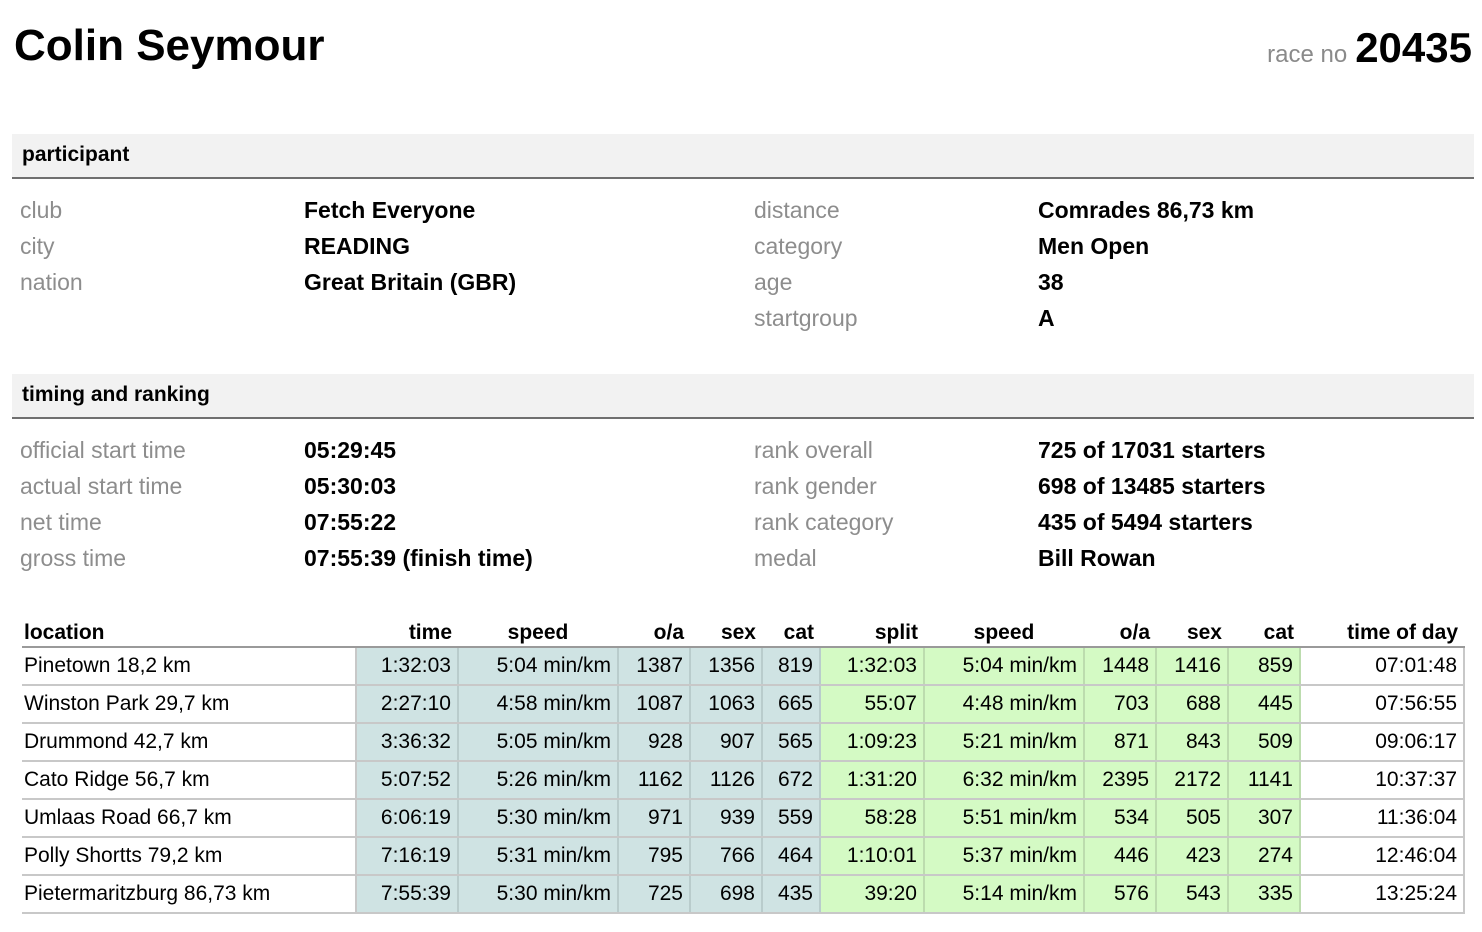 This screenshot has height=932, width=1482. Describe the element at coordinates (726, 894) in the screenshot. I see `cell-sex-rank: 698` at that location.